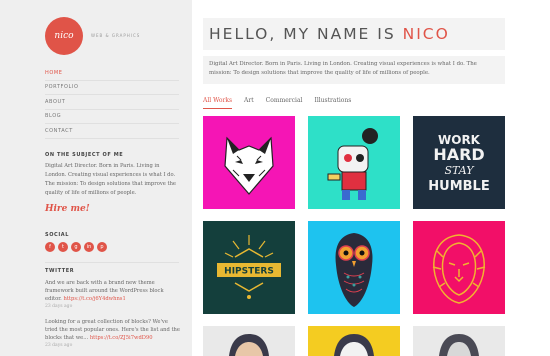  Describe the element at coordinates (63, 247) in the screenshot. I see `twitter-icon: t` at that location.